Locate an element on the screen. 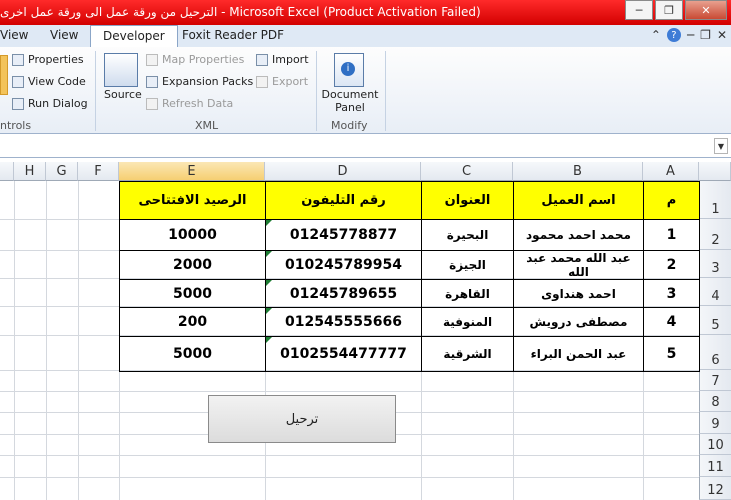 This screenshot has height=500, width=731. cell-number: 1 is located at coordinates (671, 235).